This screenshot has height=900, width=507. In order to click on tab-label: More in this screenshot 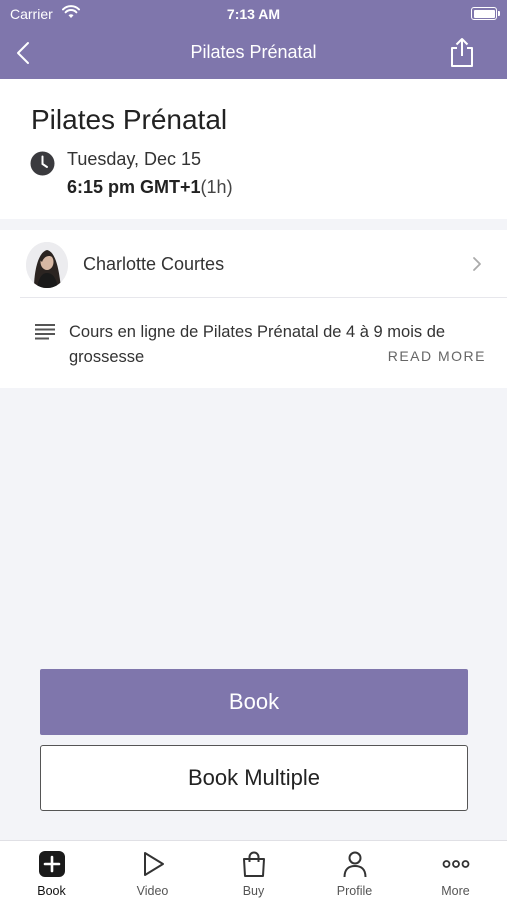, I will do `click(455, 891)`.